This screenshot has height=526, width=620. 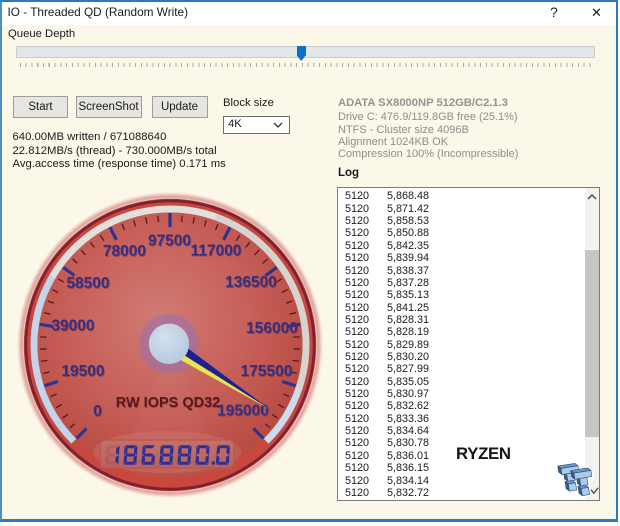 I want to click on svg-text: 175500, so click(x=267, y=371).